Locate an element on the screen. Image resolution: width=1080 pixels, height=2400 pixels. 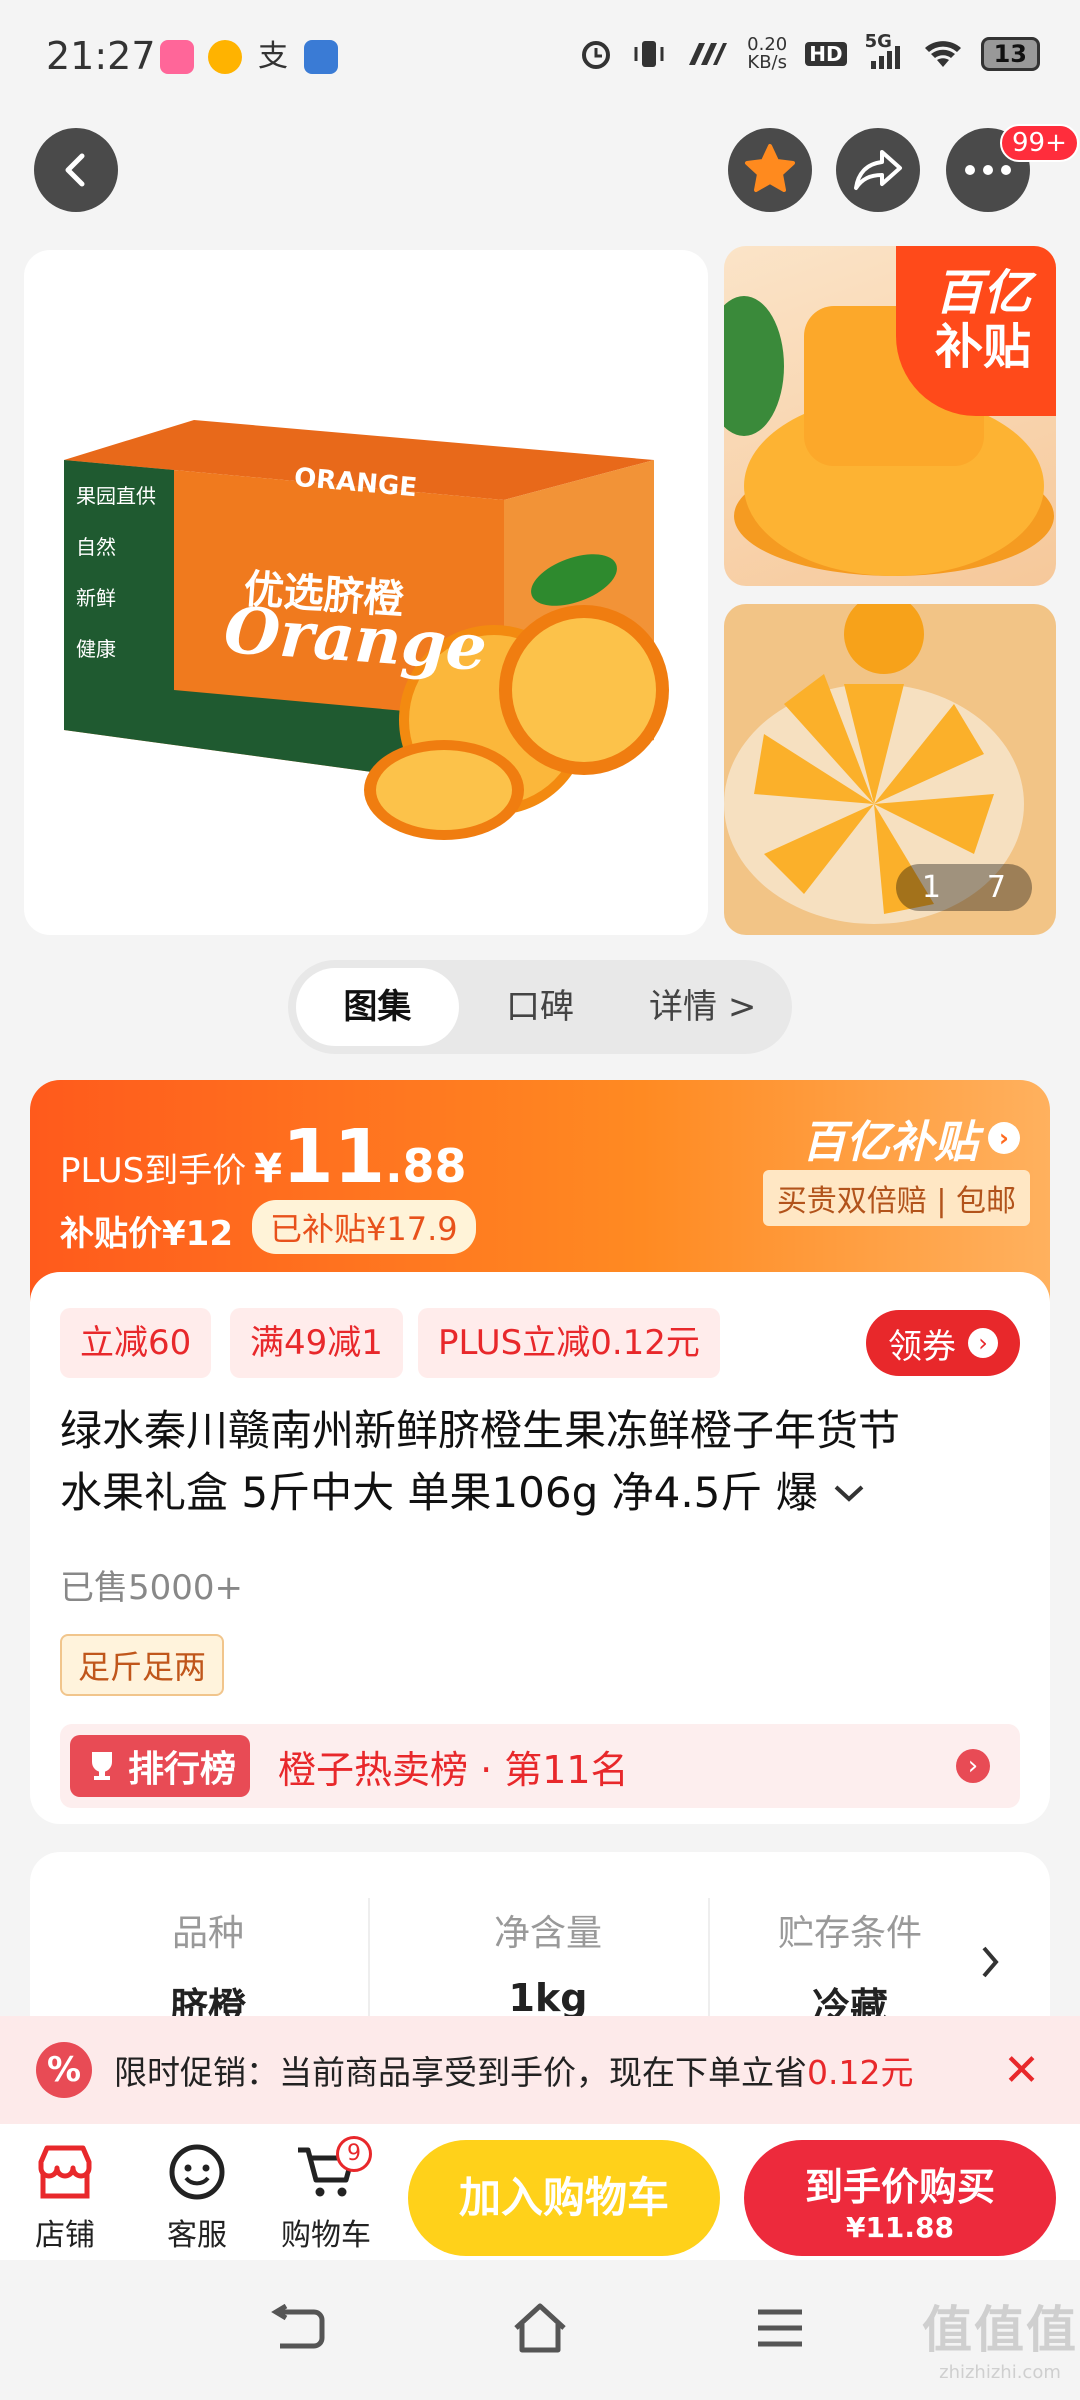
promo-banner: % 限时促销：当前商品享受到手价，现在下单立省 0.12元 ✕ is located at coordinates (540, 2070).